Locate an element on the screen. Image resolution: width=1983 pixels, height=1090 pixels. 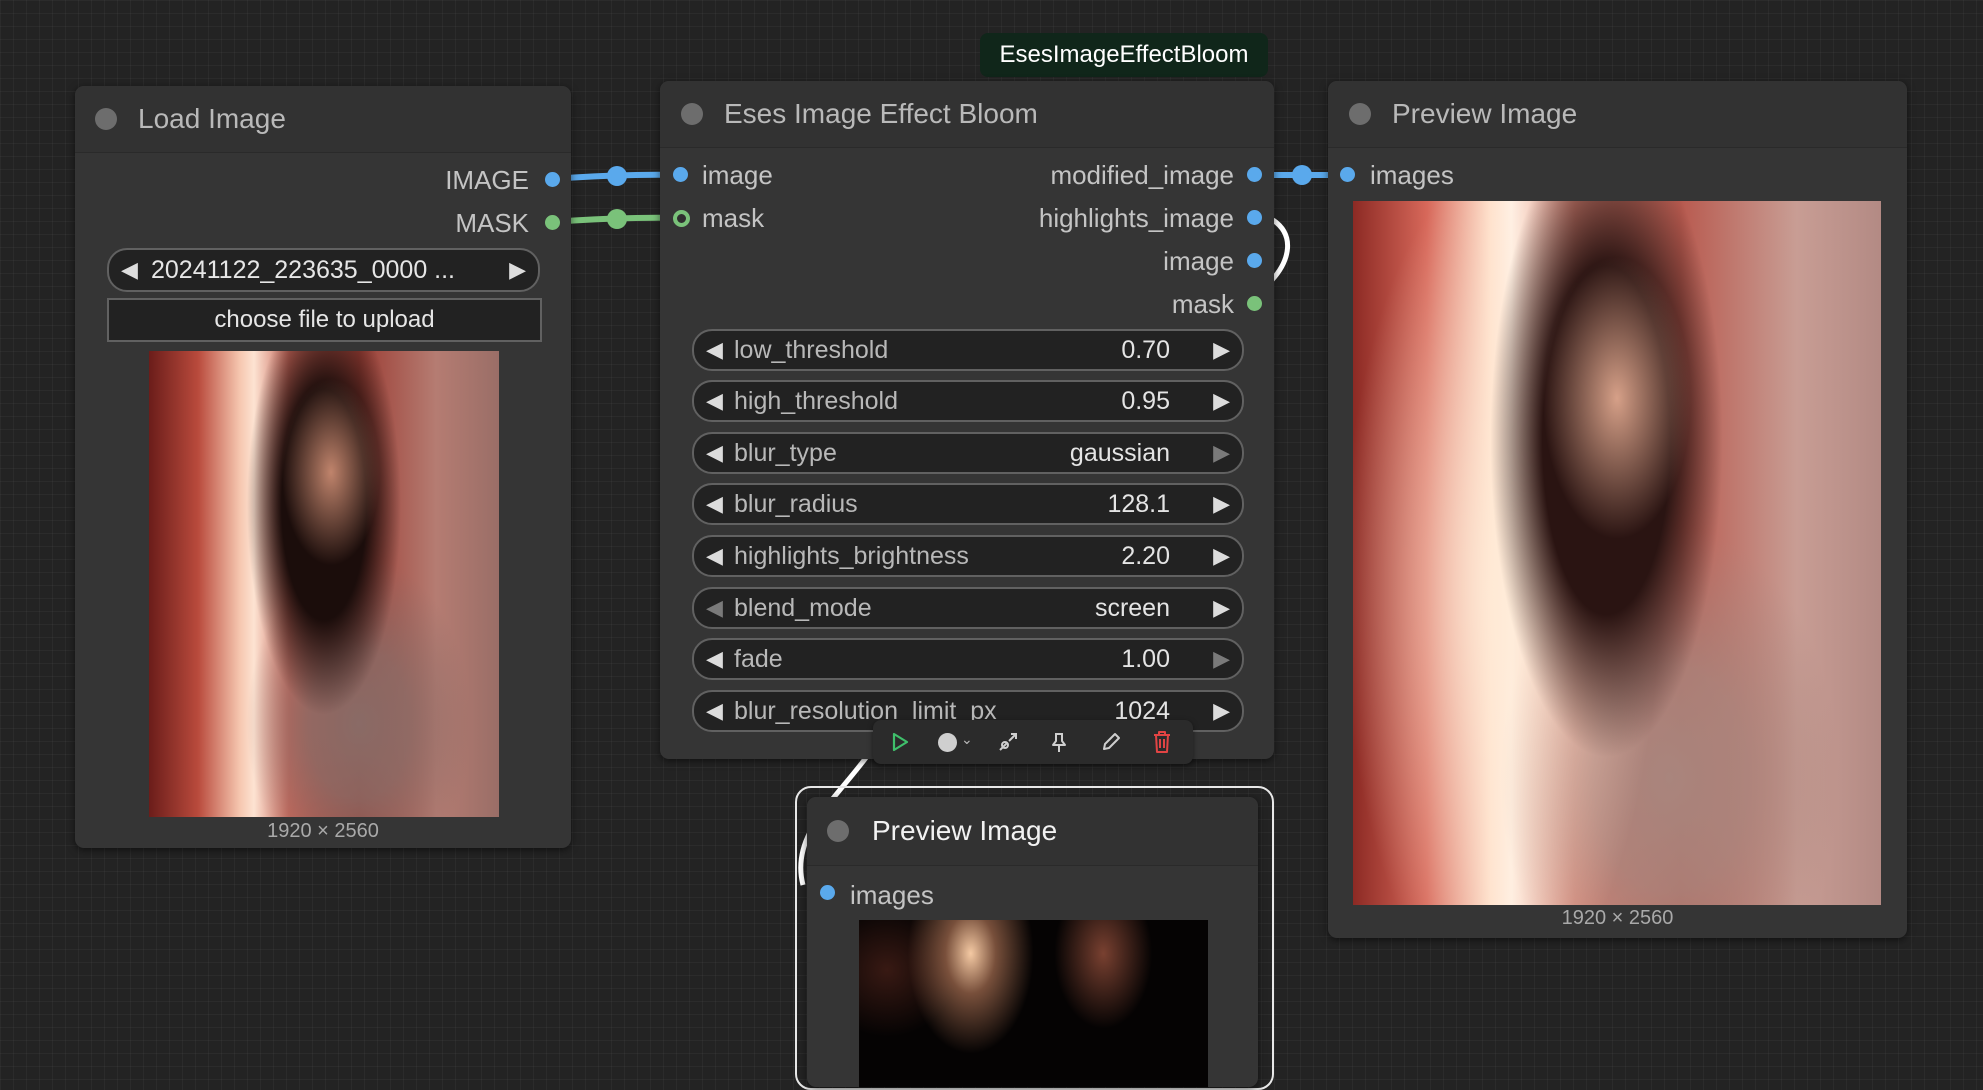
chevron-down-icon: ⌄ is located at coordinates (967, 739).